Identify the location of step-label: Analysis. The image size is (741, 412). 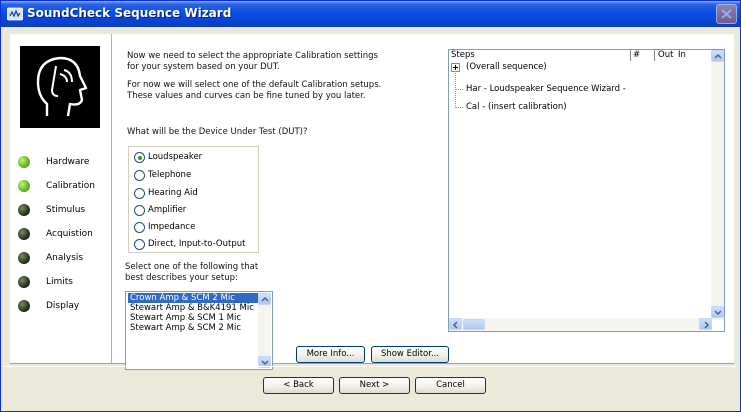
(65, 258).